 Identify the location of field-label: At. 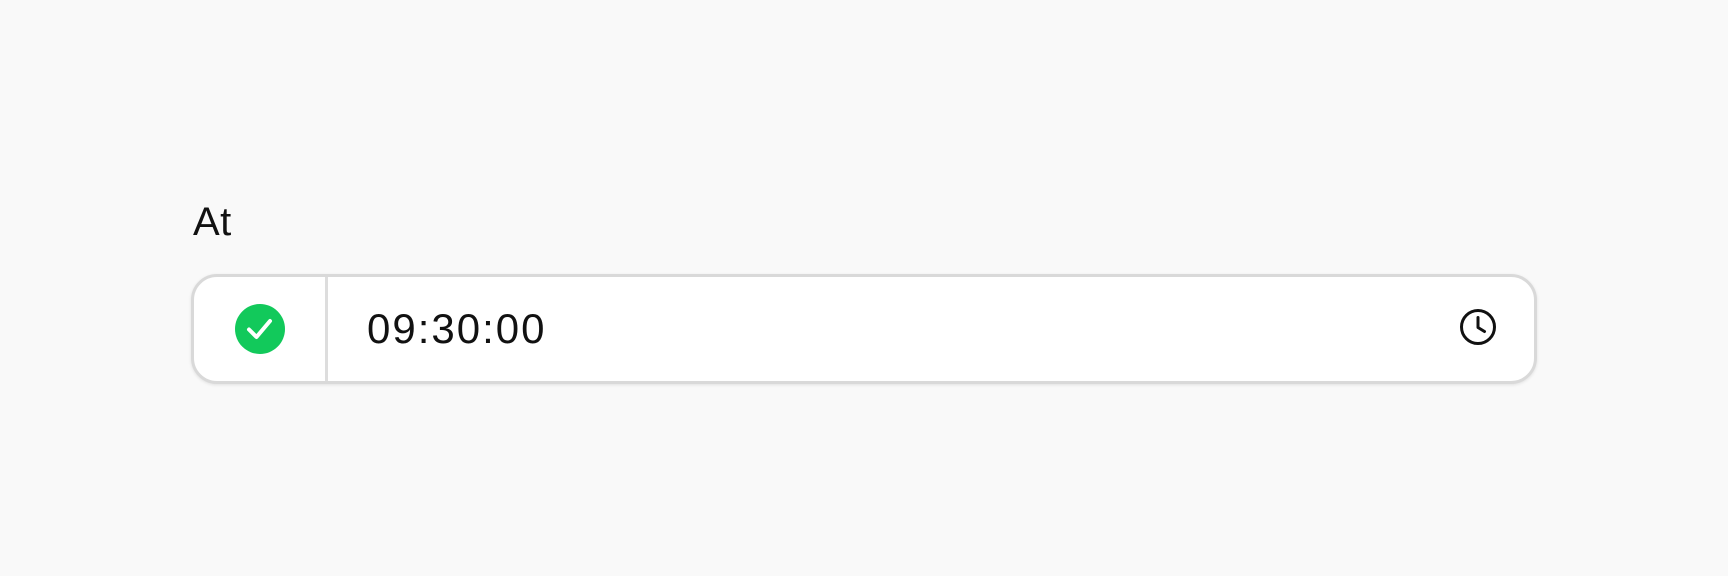
(212, 222).